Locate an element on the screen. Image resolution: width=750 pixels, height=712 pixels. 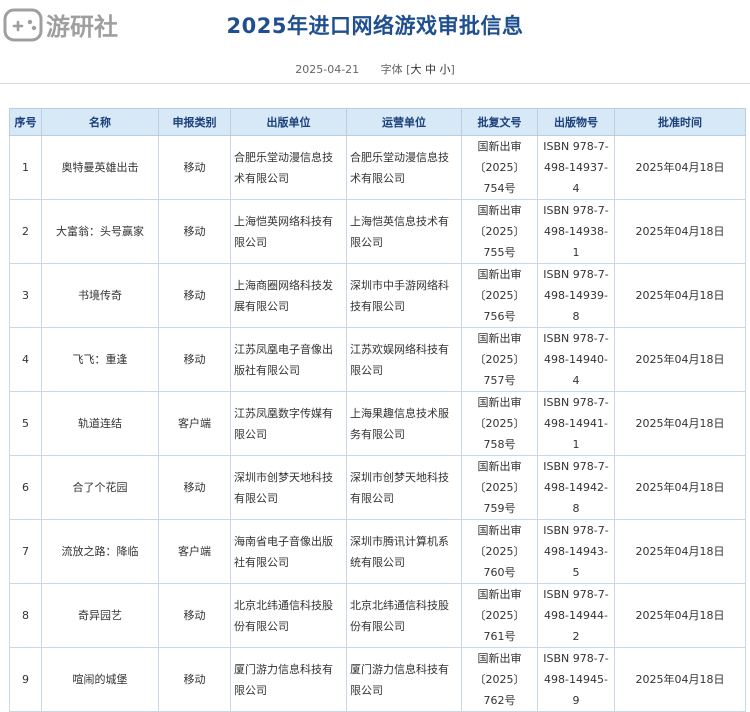
cell-isbn: ISBN 978-7-498-14945-9 is located at coordinates (576, 679).